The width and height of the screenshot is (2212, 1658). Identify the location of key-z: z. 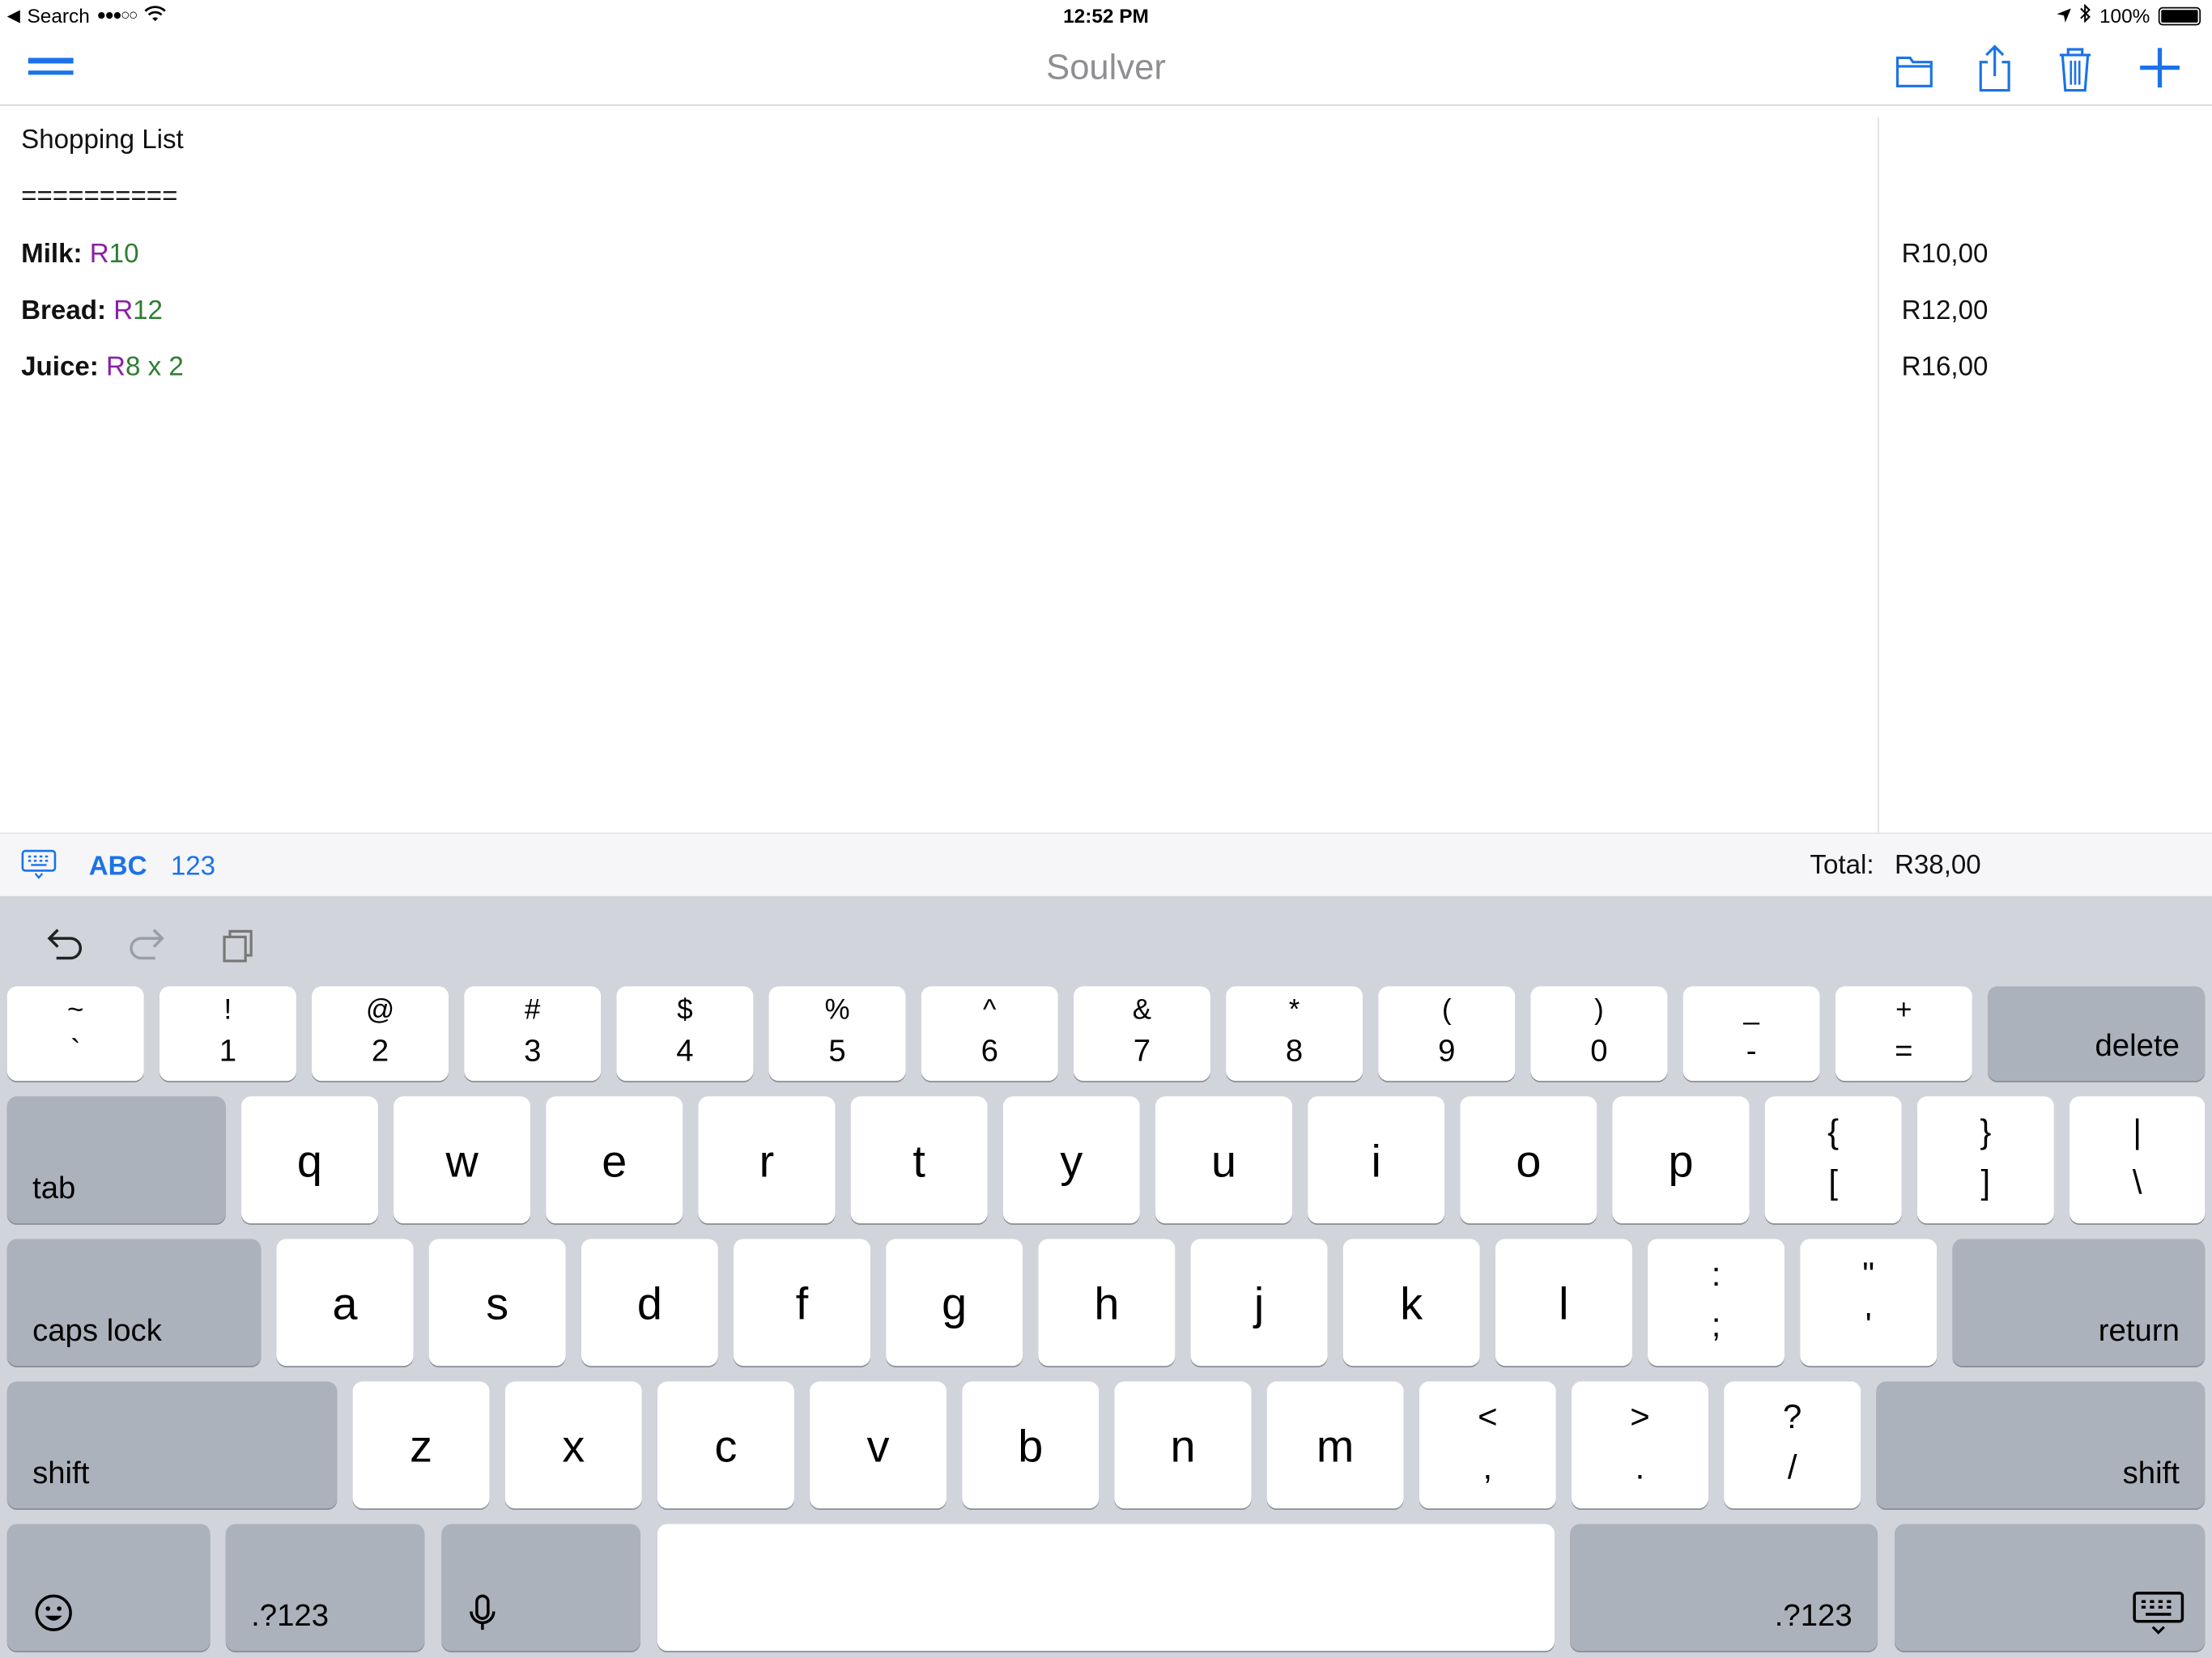
(421, 1445).